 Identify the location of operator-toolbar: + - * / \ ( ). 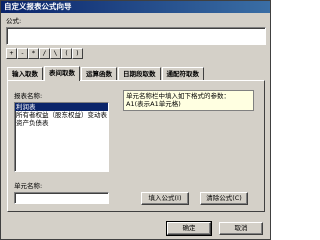
(44, 53).